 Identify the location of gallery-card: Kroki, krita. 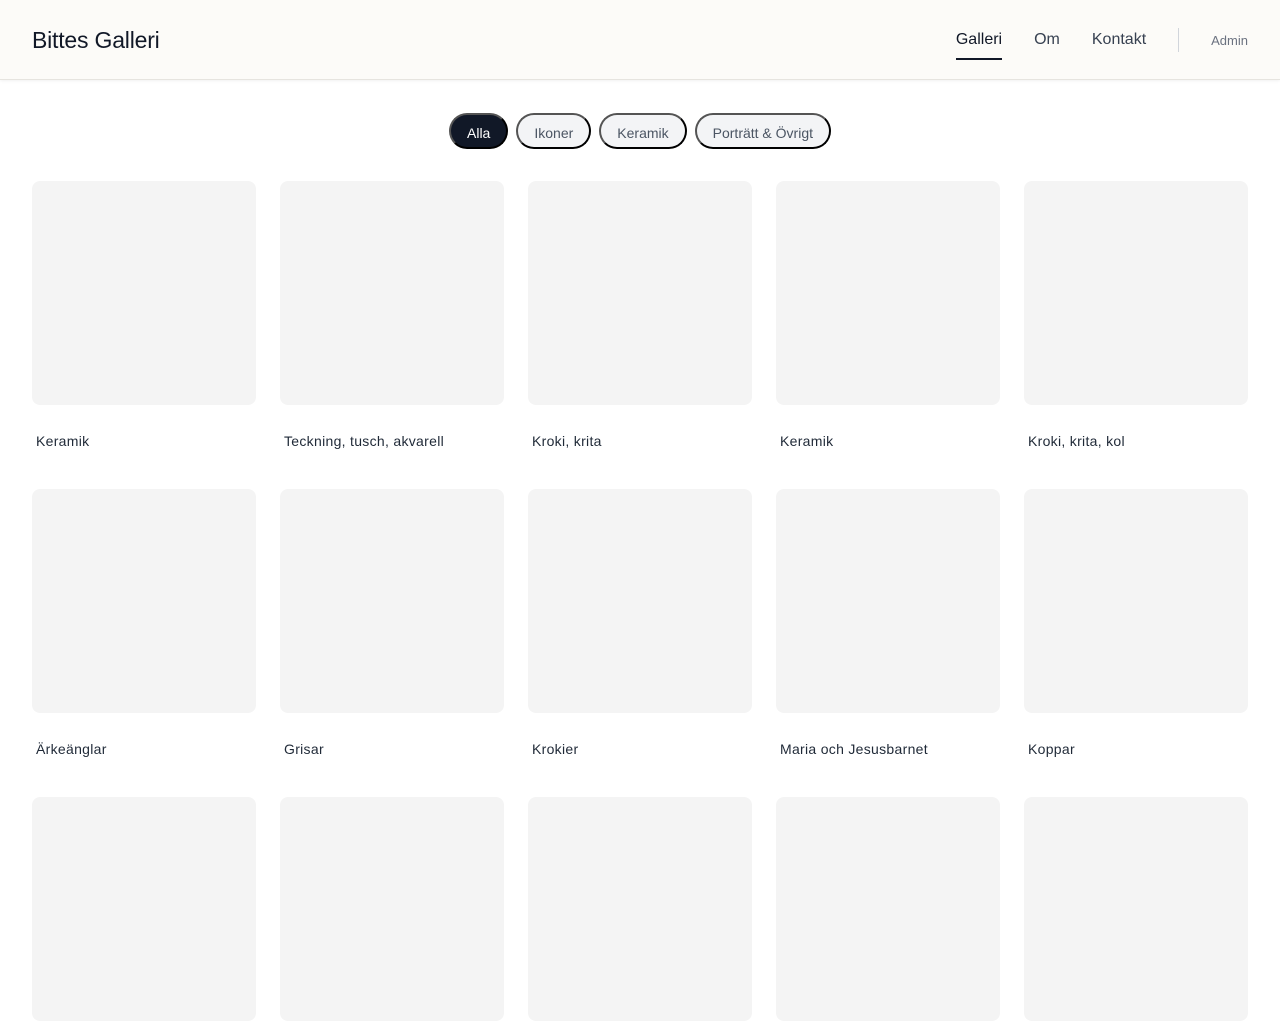
(640, 315).